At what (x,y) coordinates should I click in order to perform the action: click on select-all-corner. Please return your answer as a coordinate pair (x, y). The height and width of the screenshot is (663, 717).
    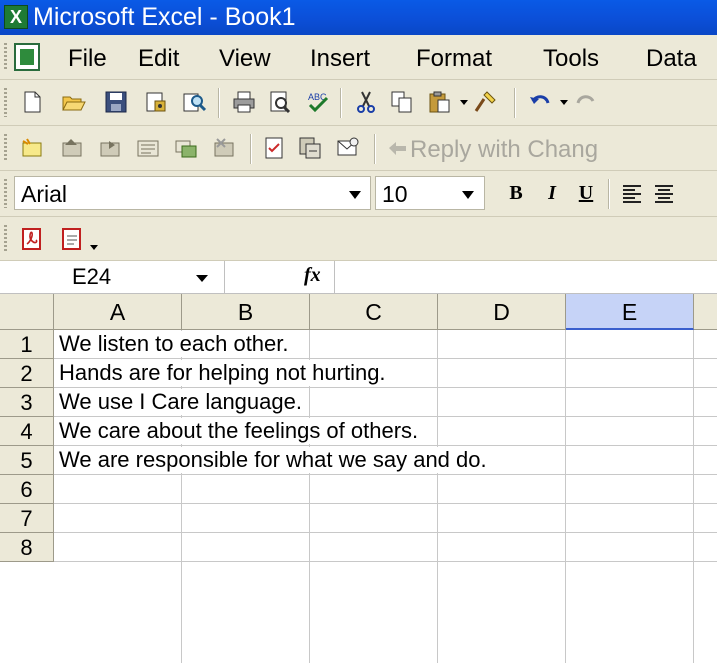
    Looking at the image, I should click on (27, 312).